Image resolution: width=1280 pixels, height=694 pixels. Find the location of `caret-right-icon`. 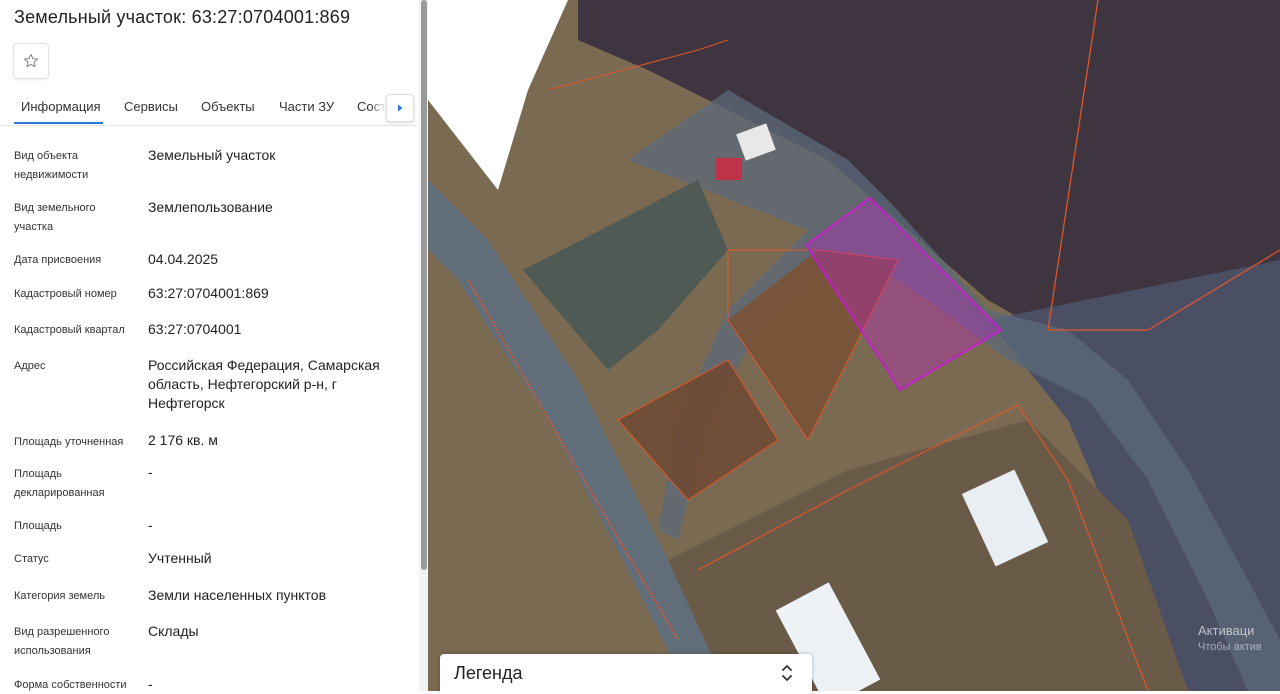

caret-right-icon is located at coordinates (400, 108).